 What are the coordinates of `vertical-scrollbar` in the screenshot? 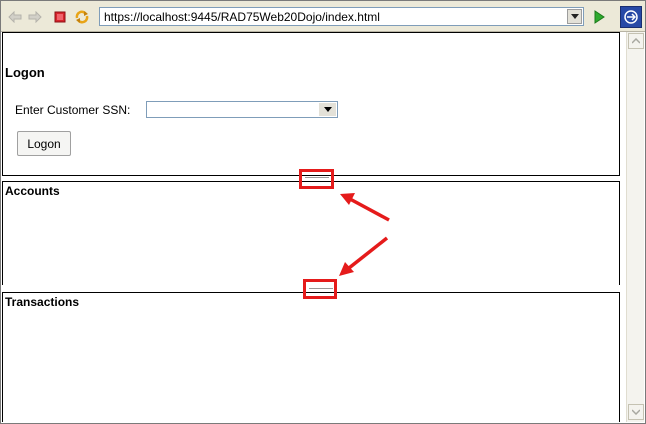 It's located at (635, 227).